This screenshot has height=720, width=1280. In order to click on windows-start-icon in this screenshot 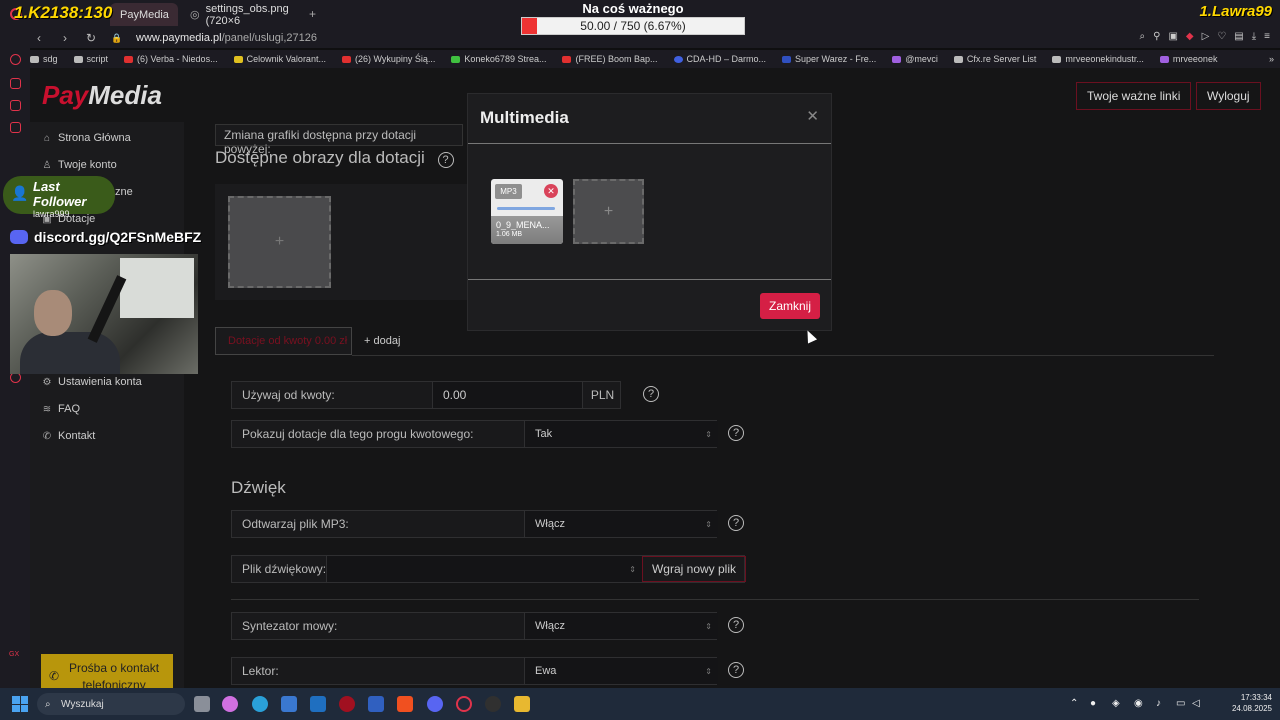, I will do `click(20, 704)`.